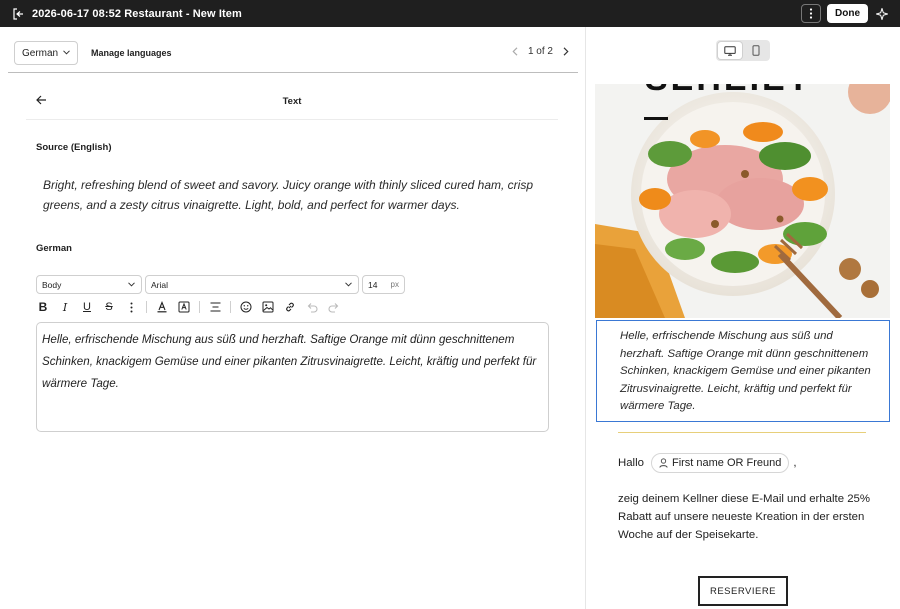  I want to click on merge-tag-label: First name OR Freund, so click(726, 463).